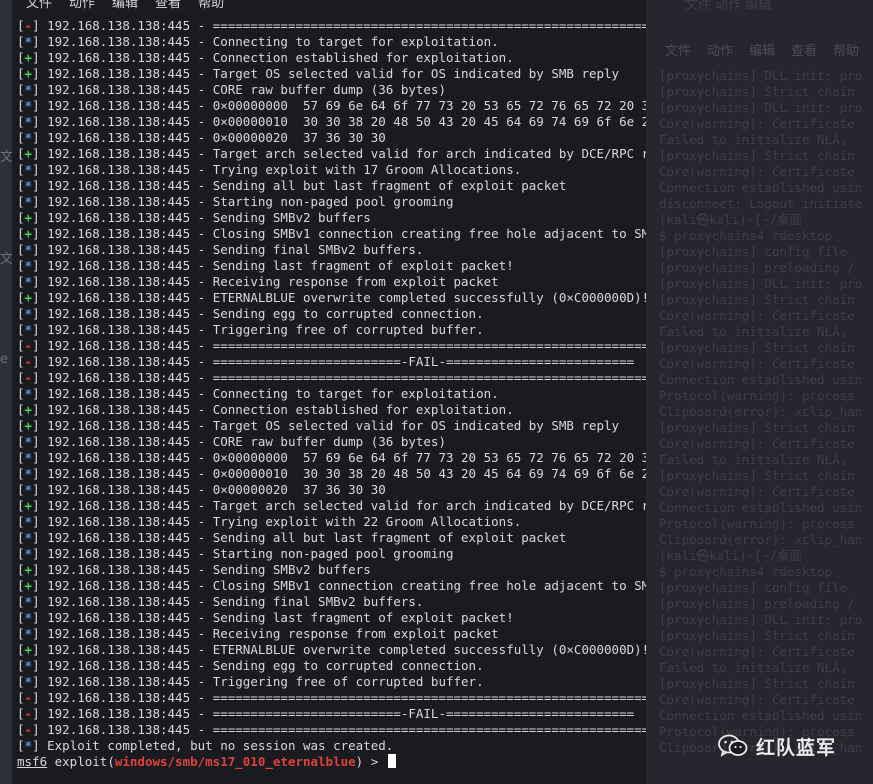  Describe the element at coordinates (796, 747) in the screenshot. I see `watermark-text: 红队蓝军` at that location.